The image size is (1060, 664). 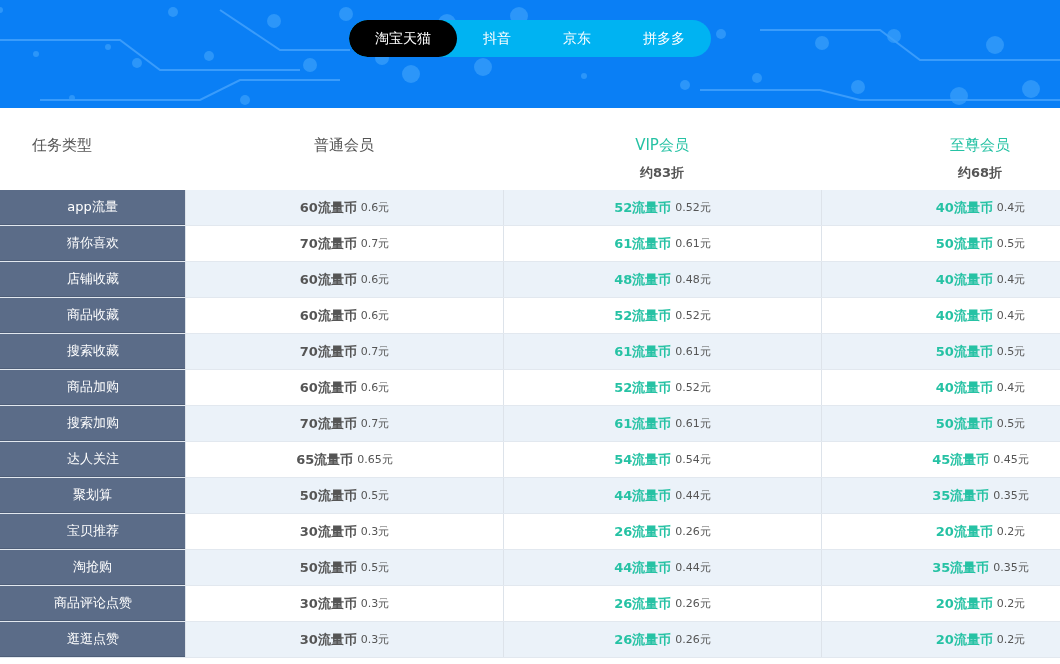 What do you see at coordinates (92, 531) in the screenshot?
I see `task-cell: 宝贝推荐` at bounding box center [92, 531].